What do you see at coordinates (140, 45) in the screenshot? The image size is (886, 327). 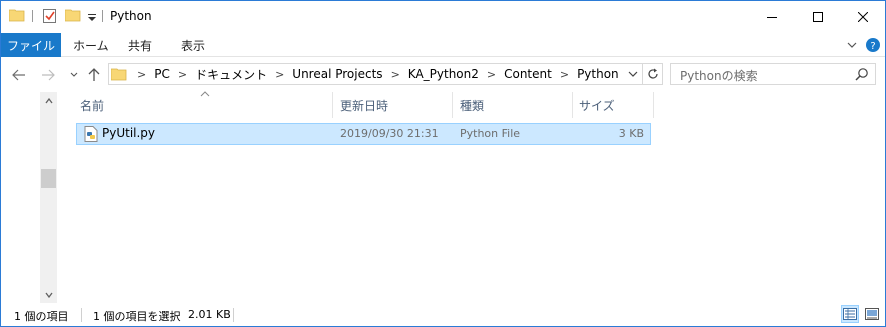 I see `tab-share: 共有` at bounding box center [140, 45].